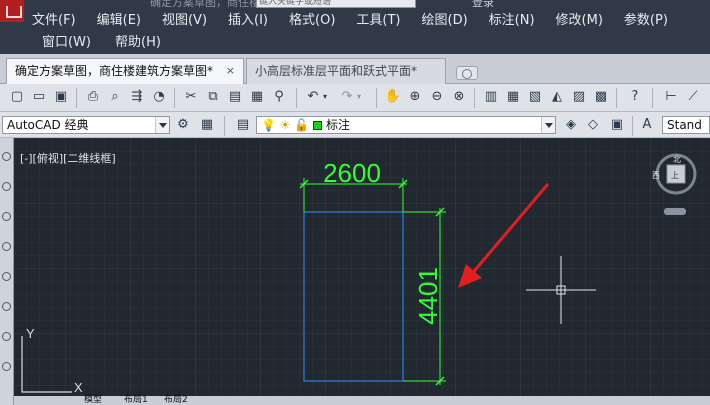  What do you see at coordinates (467, 73) in the screenshot?
I see `new-tab-button` at bounding box center [467, 73].